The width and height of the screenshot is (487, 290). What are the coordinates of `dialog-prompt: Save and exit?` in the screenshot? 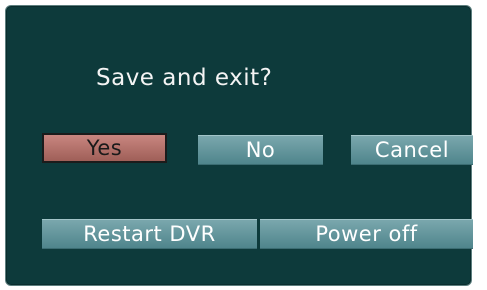 It's located at (184, 78).